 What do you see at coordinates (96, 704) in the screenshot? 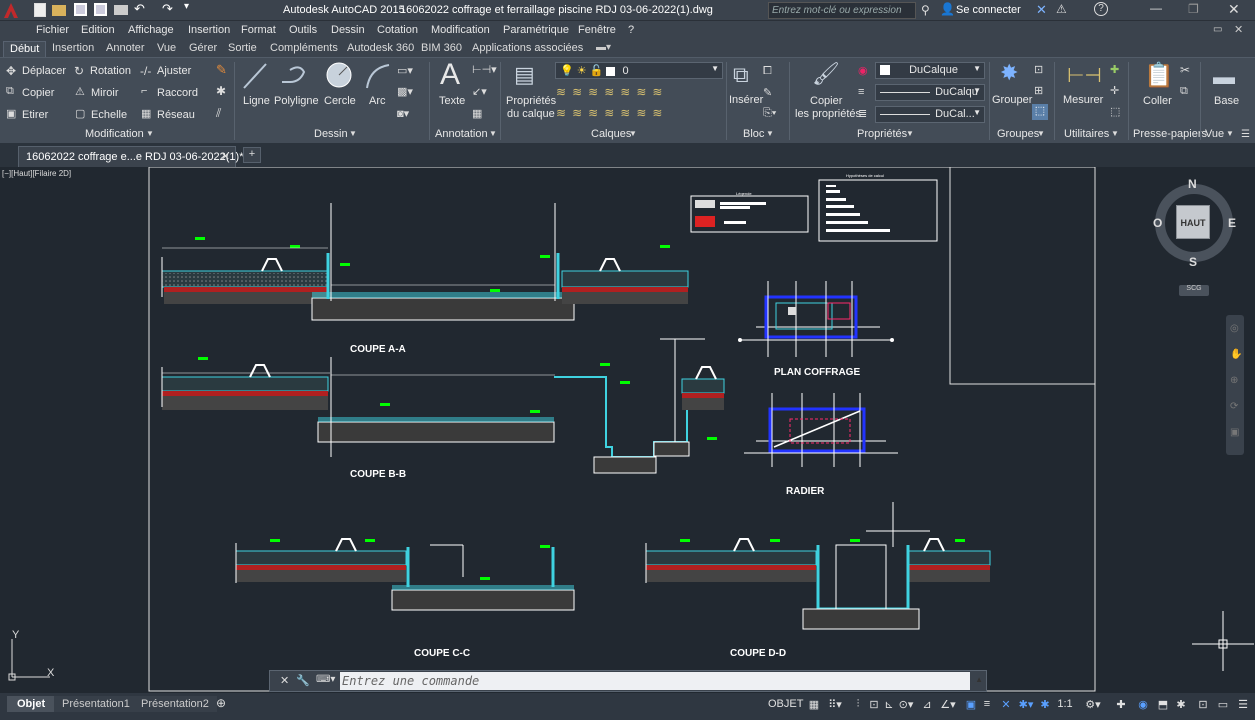
I see `layout-tab-presentation1: Présentation1` at bounding box center [96, 704].